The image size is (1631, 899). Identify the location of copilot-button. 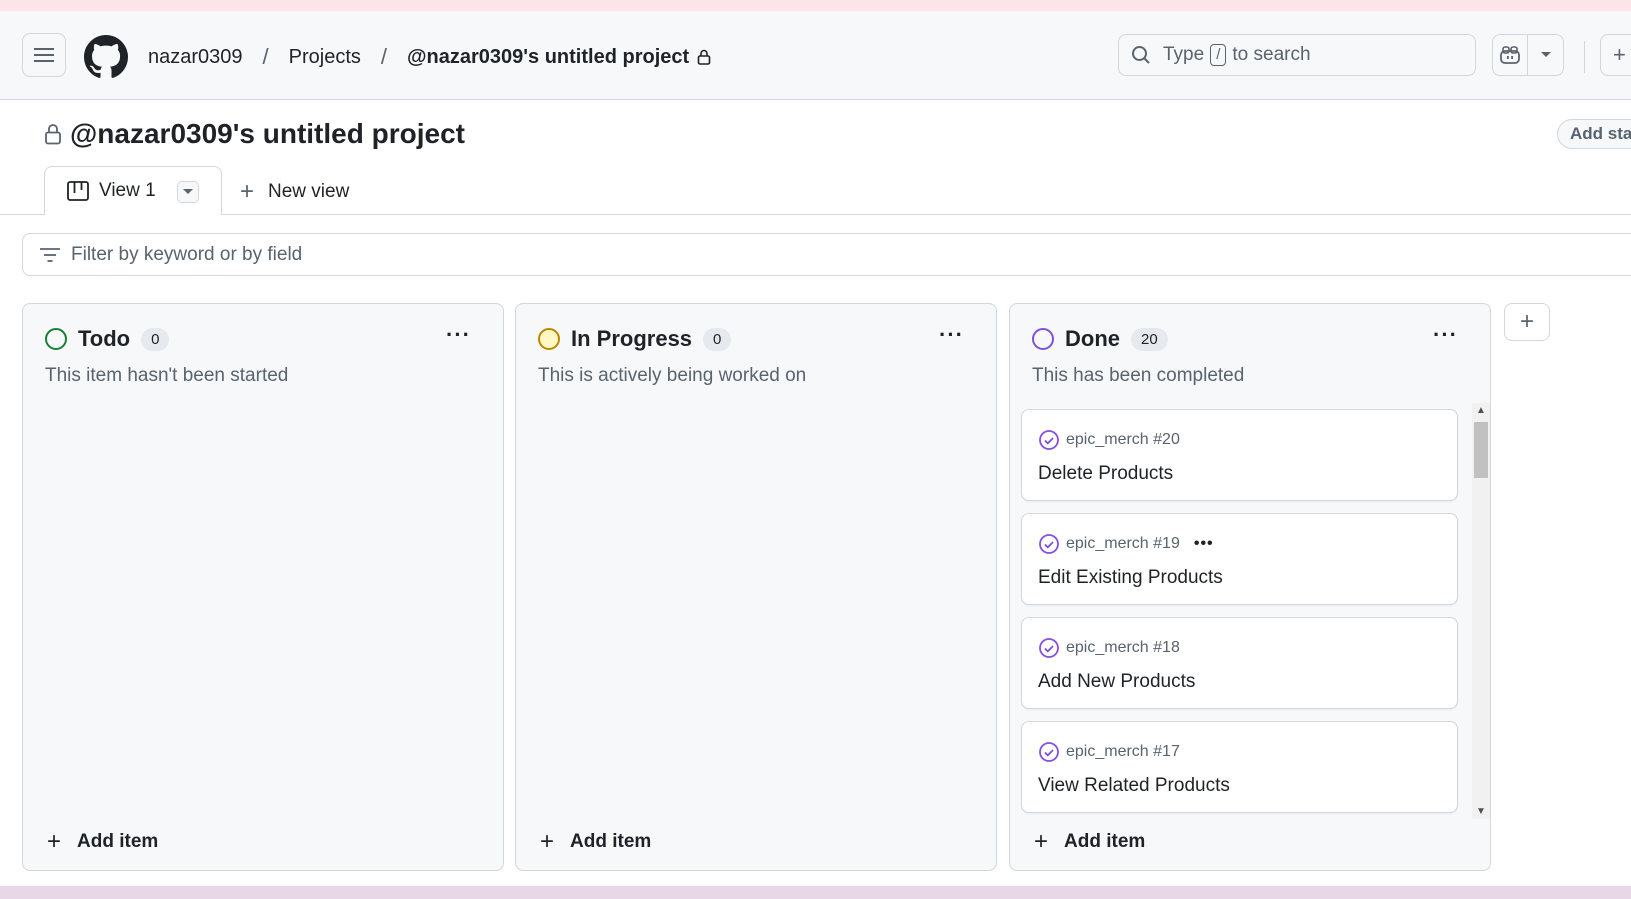
(1511, 55).